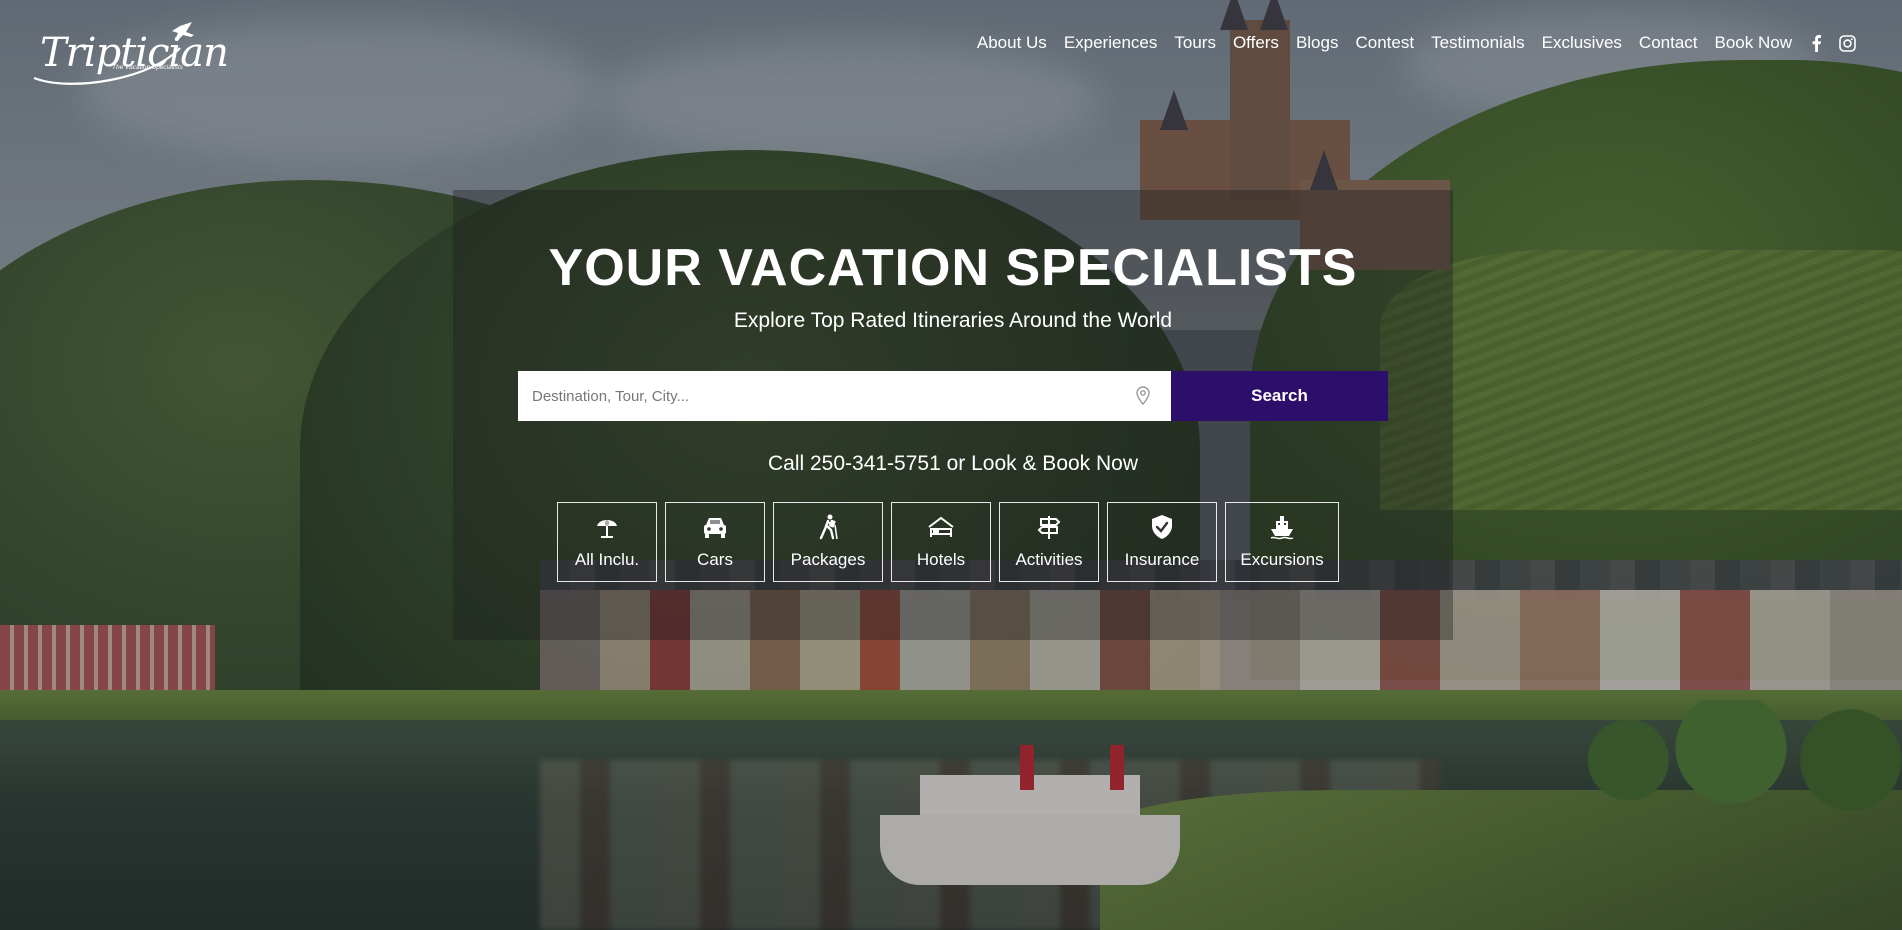 The height and width of the screenshot is (930, 1902). I want to click on category-all-inclusive: All Inclu., so click(607, 542).